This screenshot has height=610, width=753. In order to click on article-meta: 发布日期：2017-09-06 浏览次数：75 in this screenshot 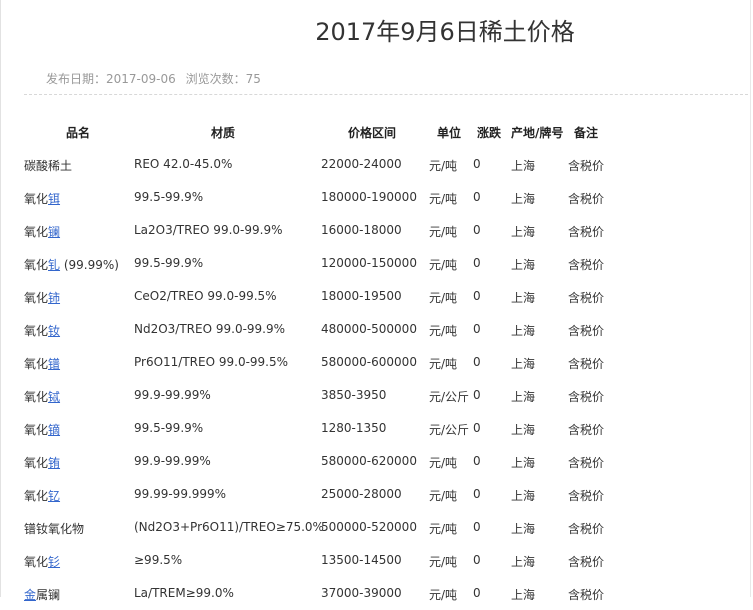, I will do `click(156, 78)`.